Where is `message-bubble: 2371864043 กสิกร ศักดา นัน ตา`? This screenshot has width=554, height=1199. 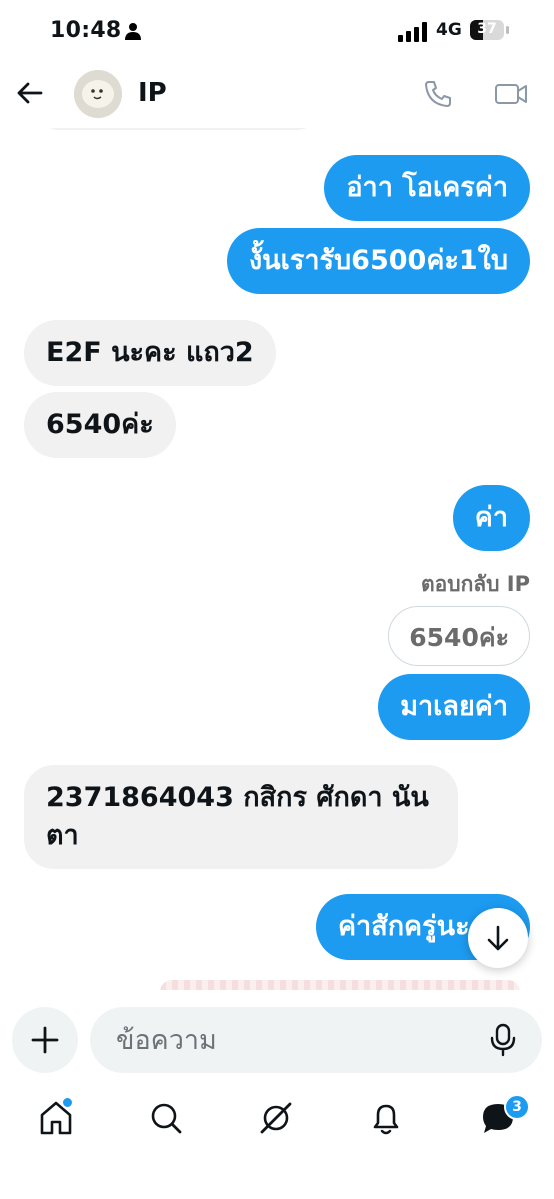 message-bubble: 2371864043 กสิกร ศักดา นัน ตา is located at coordinates (241, 817).